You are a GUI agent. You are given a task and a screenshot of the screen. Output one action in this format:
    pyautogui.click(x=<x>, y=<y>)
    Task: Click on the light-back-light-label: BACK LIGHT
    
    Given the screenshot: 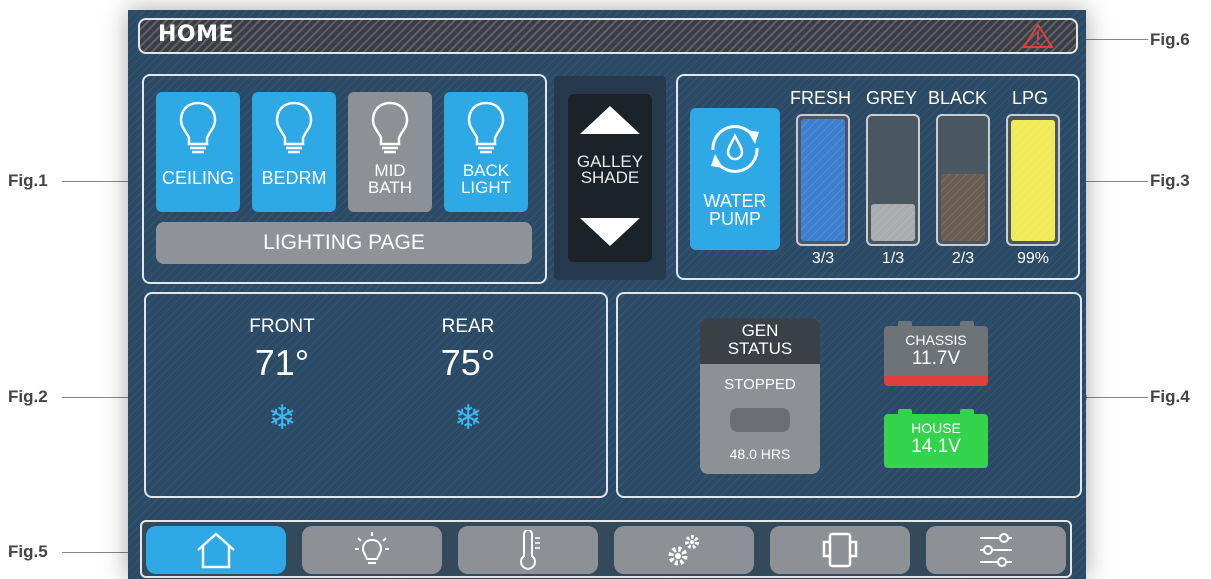 What is the action you would take?
    pyautogui.click(x=486, y=179)
    